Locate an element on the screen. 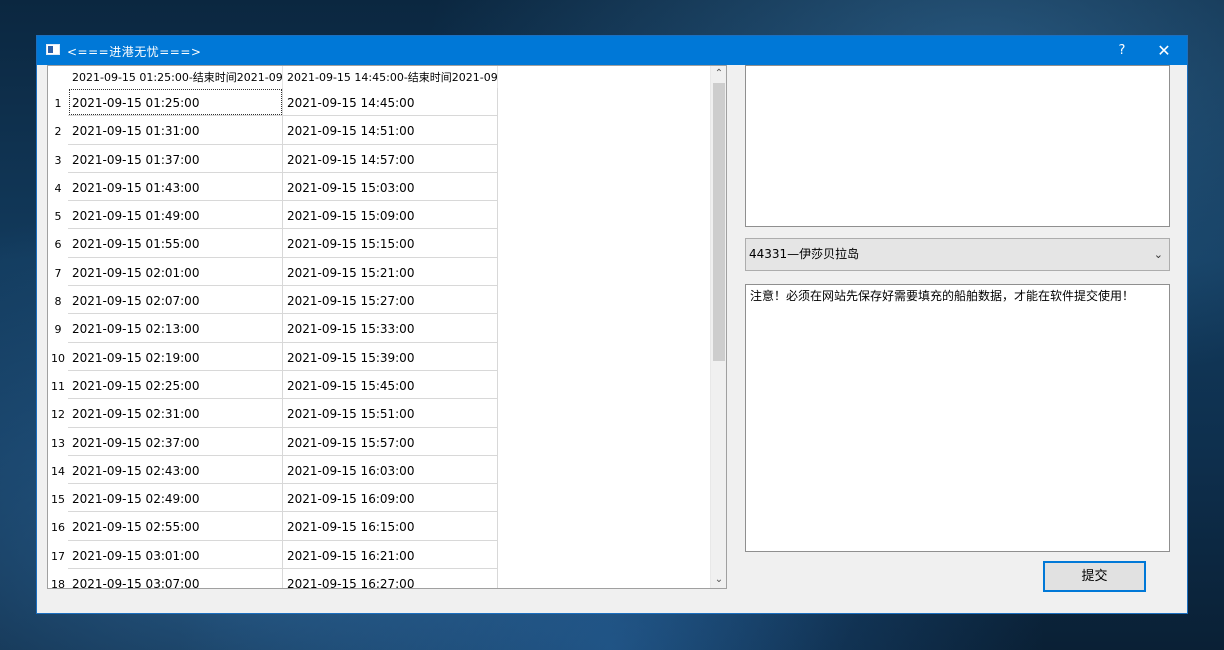 The width and height of the screenshot is (1224, 650). table-row: 16 2021-09-15 02:55:00 2021-09-15 16:15:00 is located at coordinates (379, 526).